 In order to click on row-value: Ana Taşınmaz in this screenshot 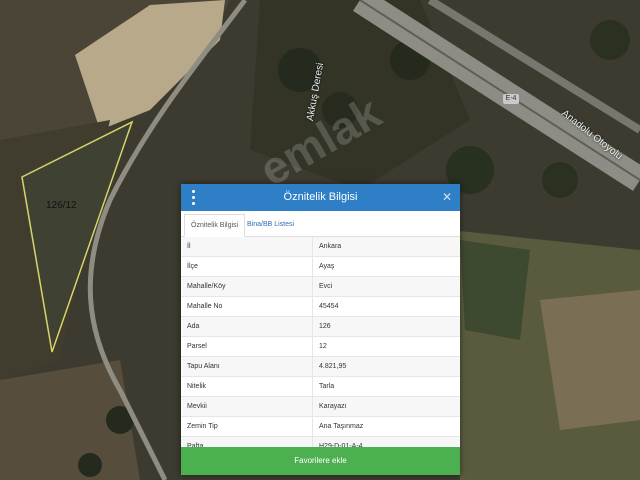, I will do `click(341, 426)`.